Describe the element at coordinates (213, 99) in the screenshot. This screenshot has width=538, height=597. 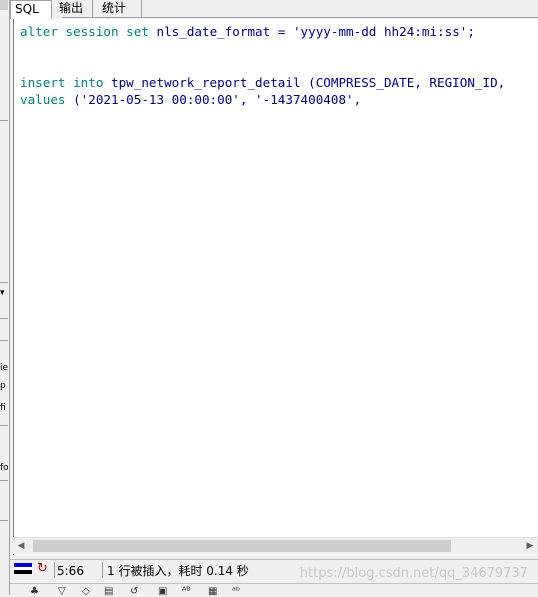
I see `code-text: ('2021-05-13 00:00:00', '-1437400408',` at that location.